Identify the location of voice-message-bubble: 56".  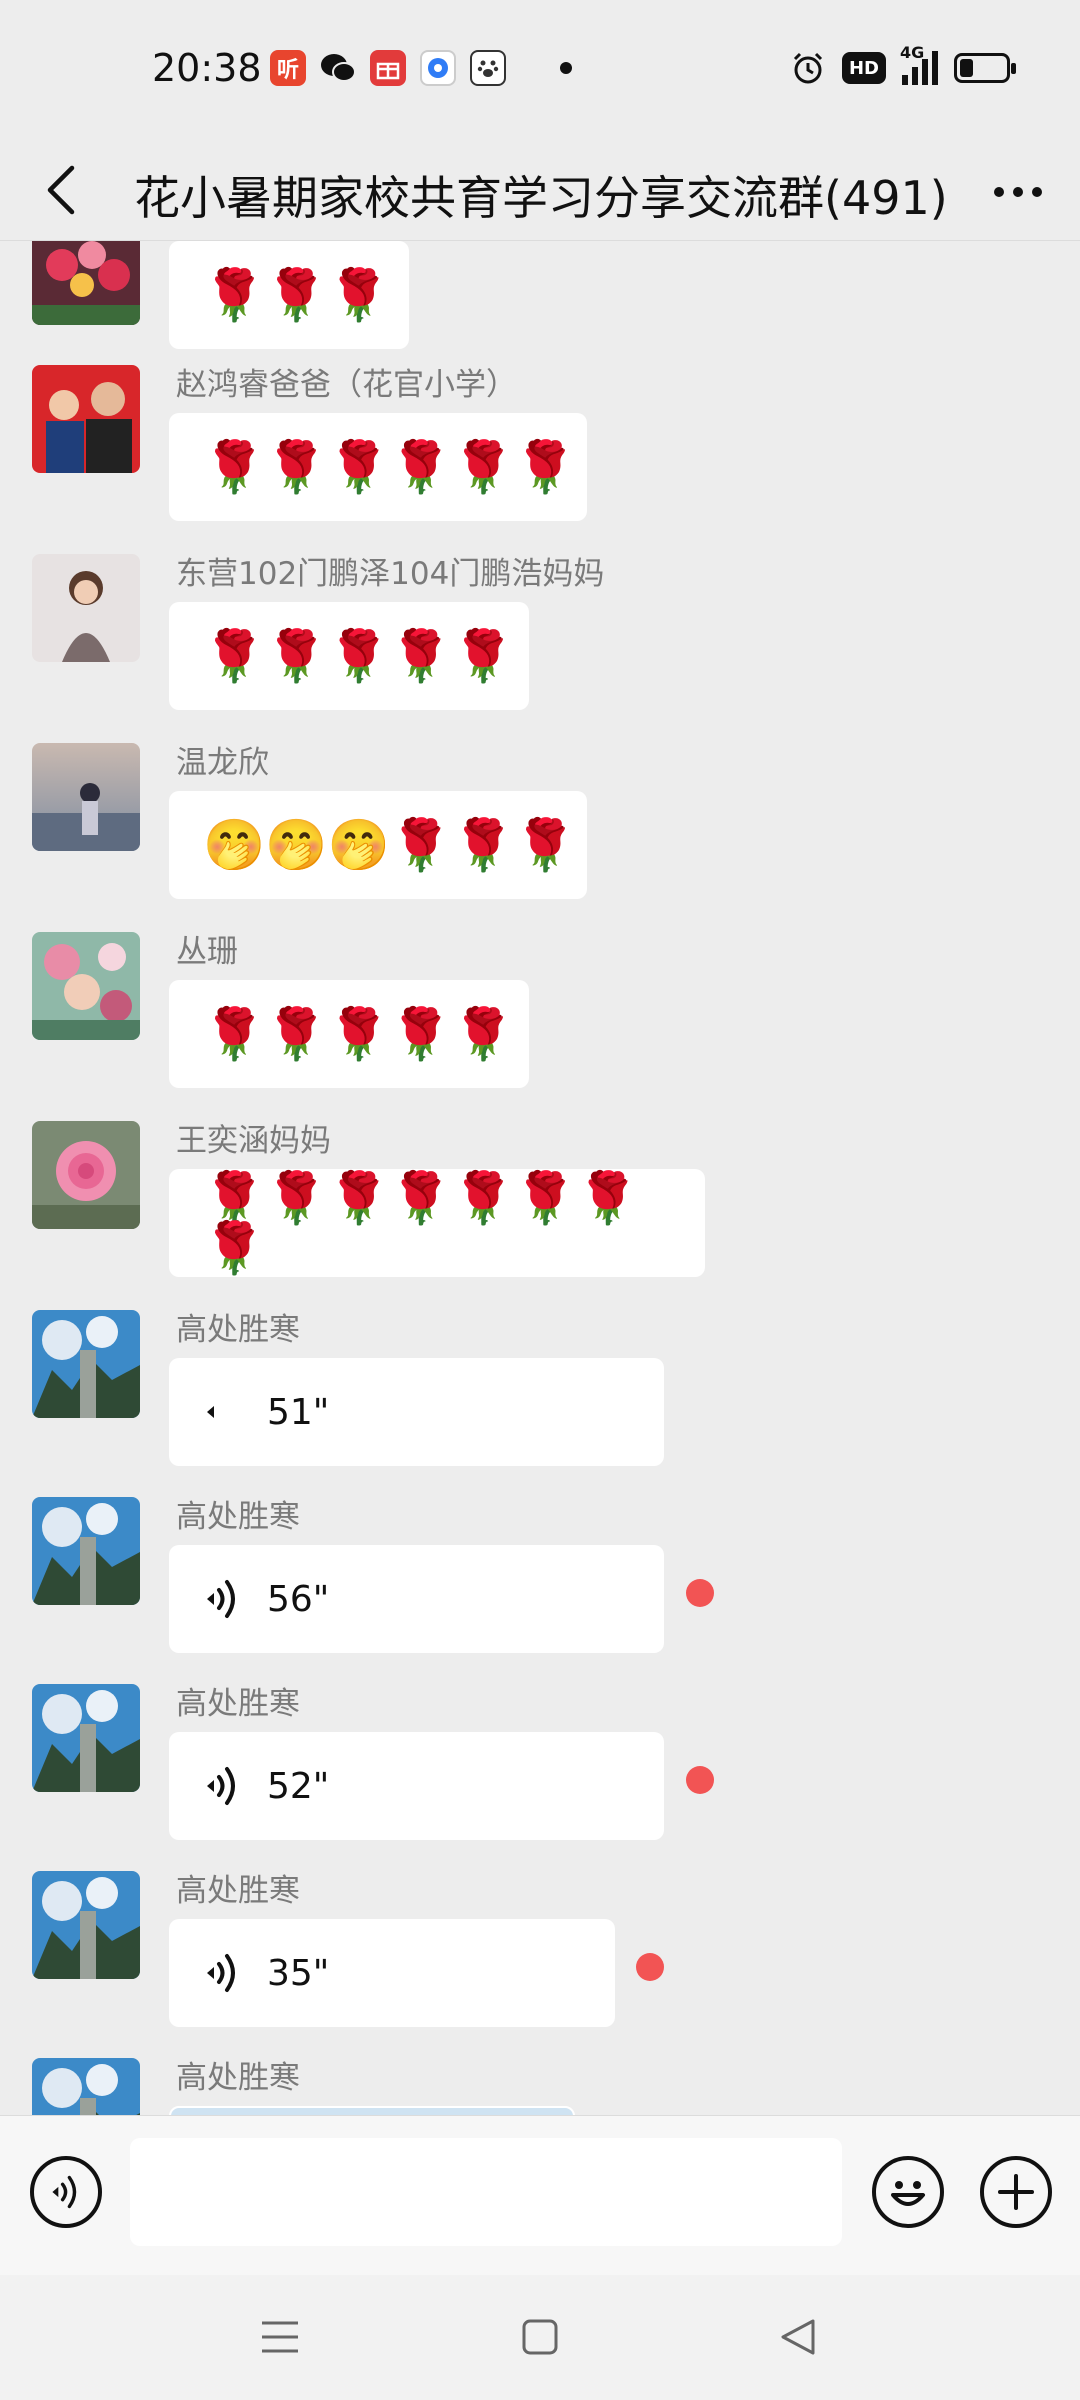
(416, 1599).